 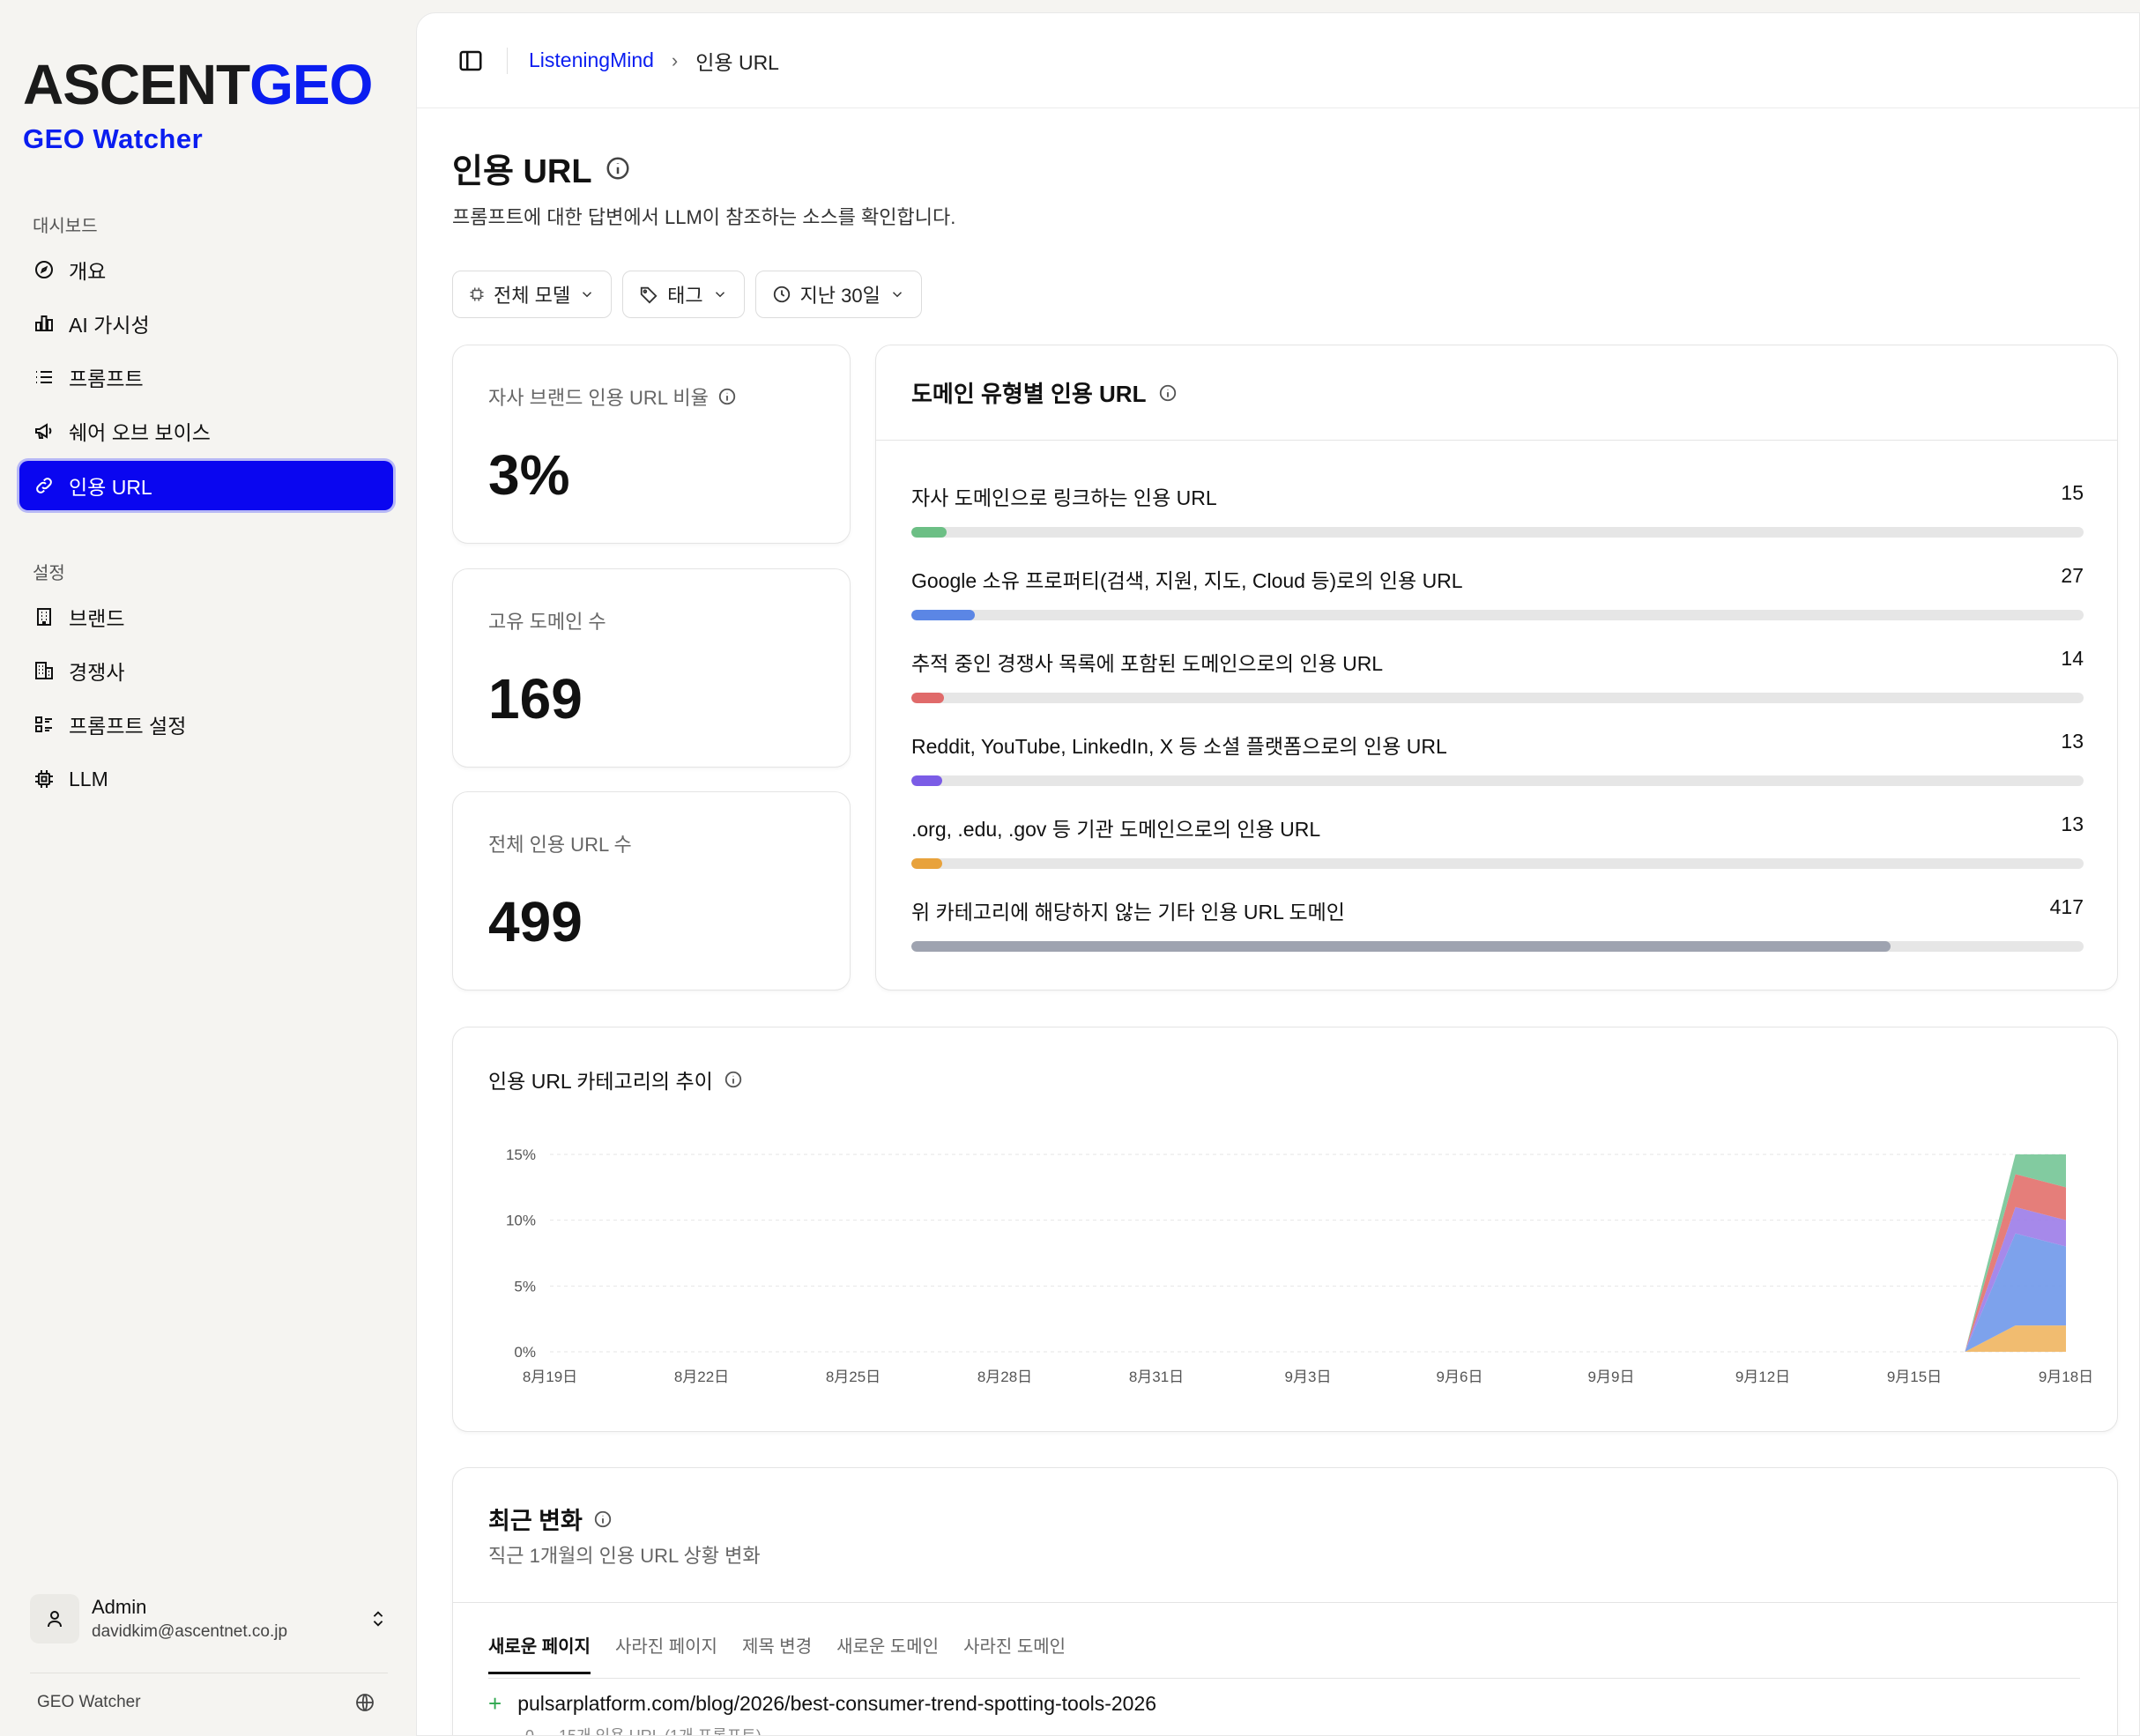 I want to click on sidebar-item-overview: 개요, so click(x=206, y=269).